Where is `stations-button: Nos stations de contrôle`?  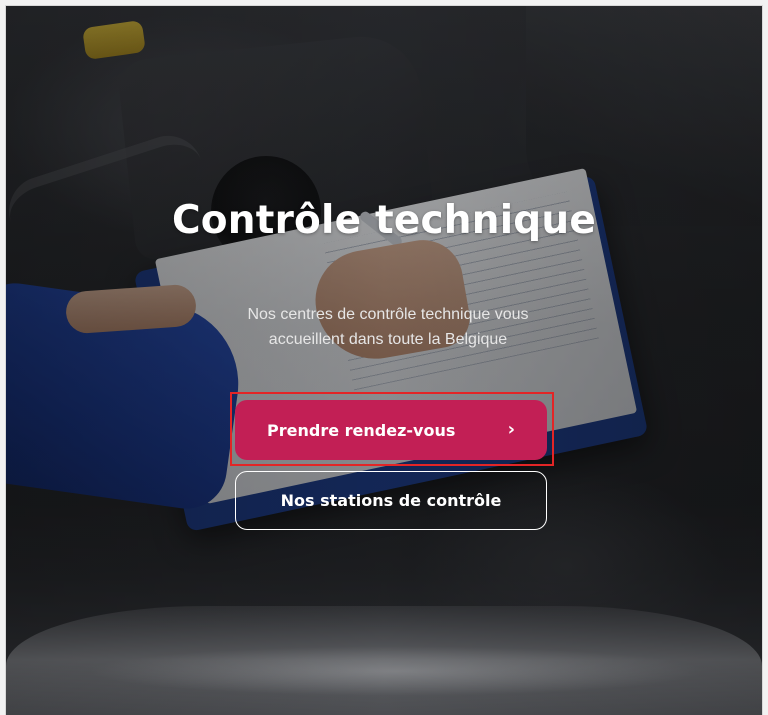 stations-button: Nos stations de contrôle is located at coordinates (391, 500).